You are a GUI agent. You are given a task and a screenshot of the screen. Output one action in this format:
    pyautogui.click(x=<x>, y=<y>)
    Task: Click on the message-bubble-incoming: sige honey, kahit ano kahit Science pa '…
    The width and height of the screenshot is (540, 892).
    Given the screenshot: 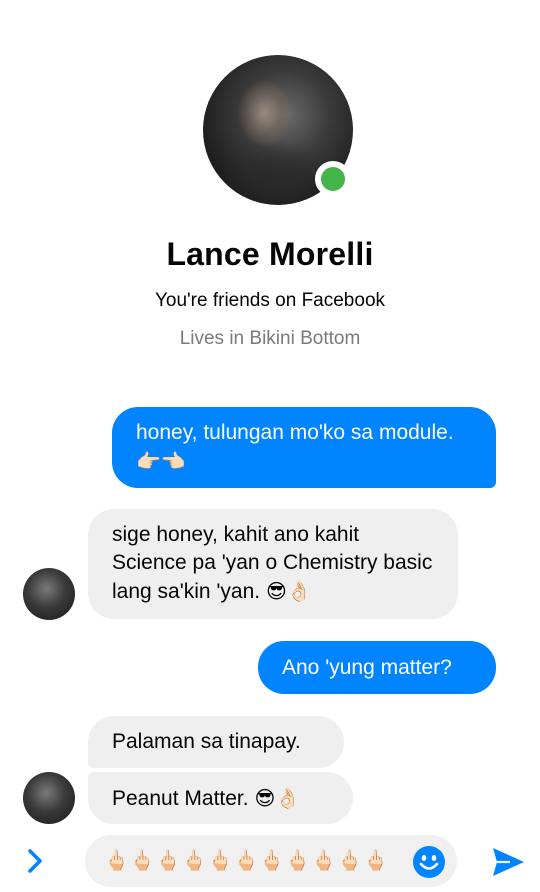 What is the action you would take?
    pyautogui.click(x=273, y=564)
    